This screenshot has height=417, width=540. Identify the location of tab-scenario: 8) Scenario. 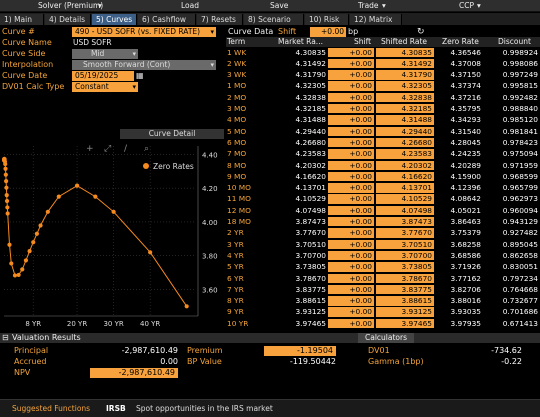
(274, 19).